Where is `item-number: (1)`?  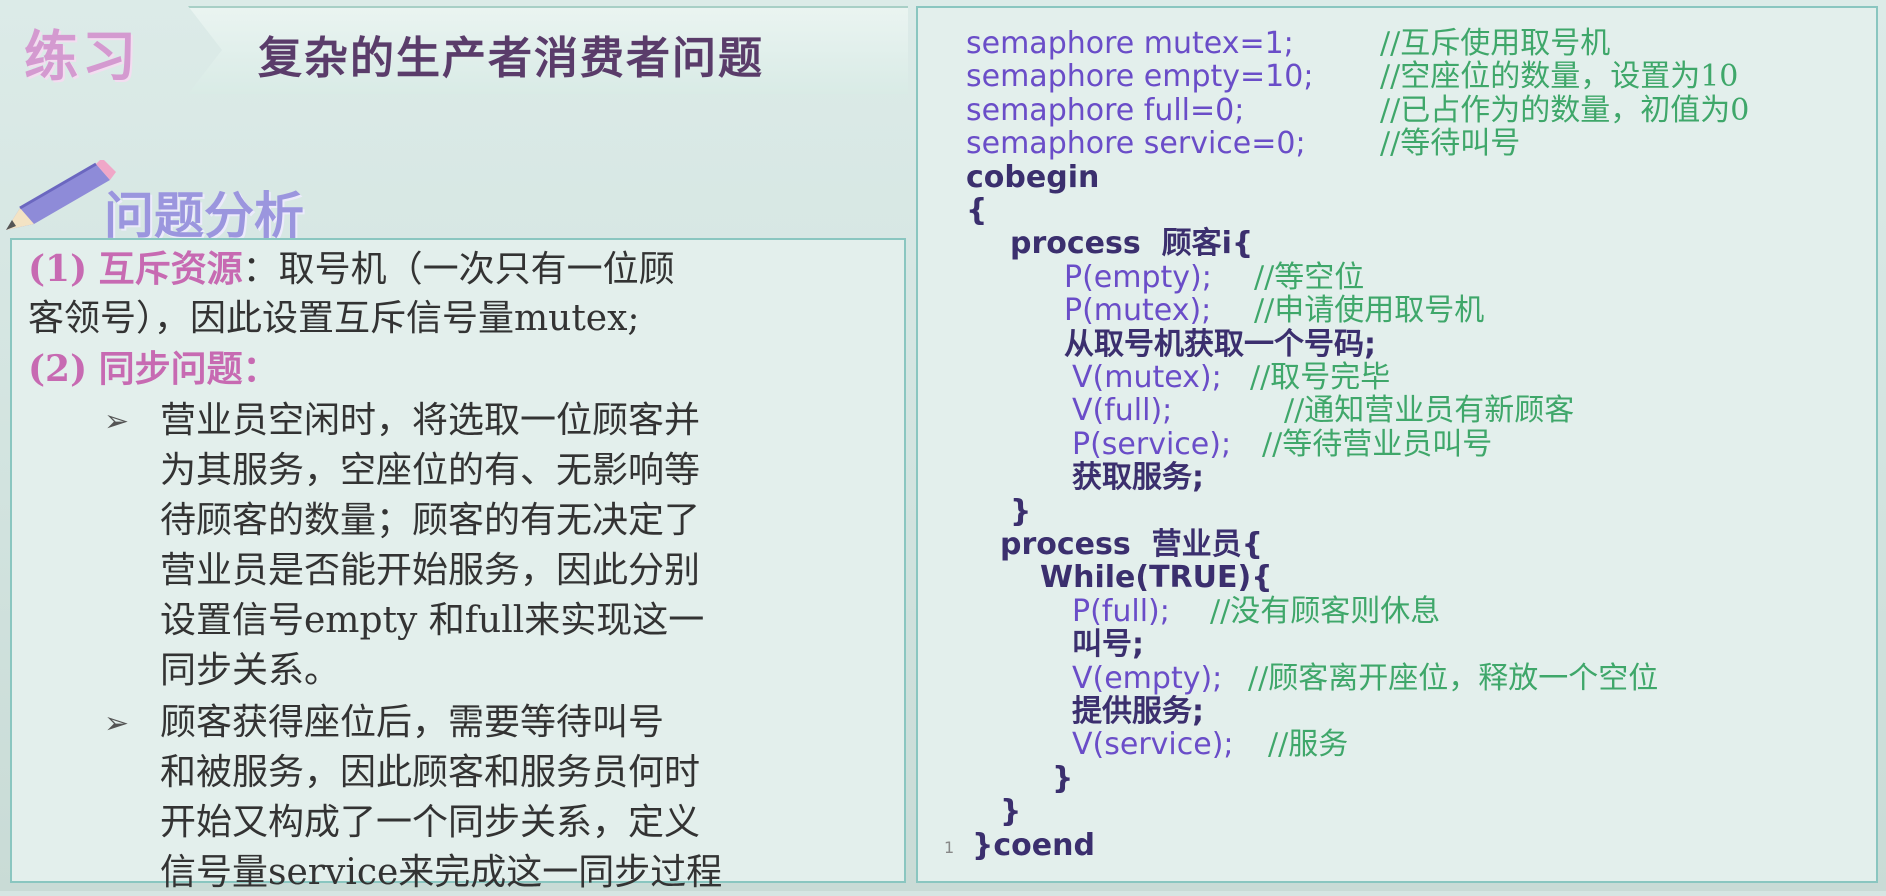 item-number: (1) is located at coordinates (58, 269).